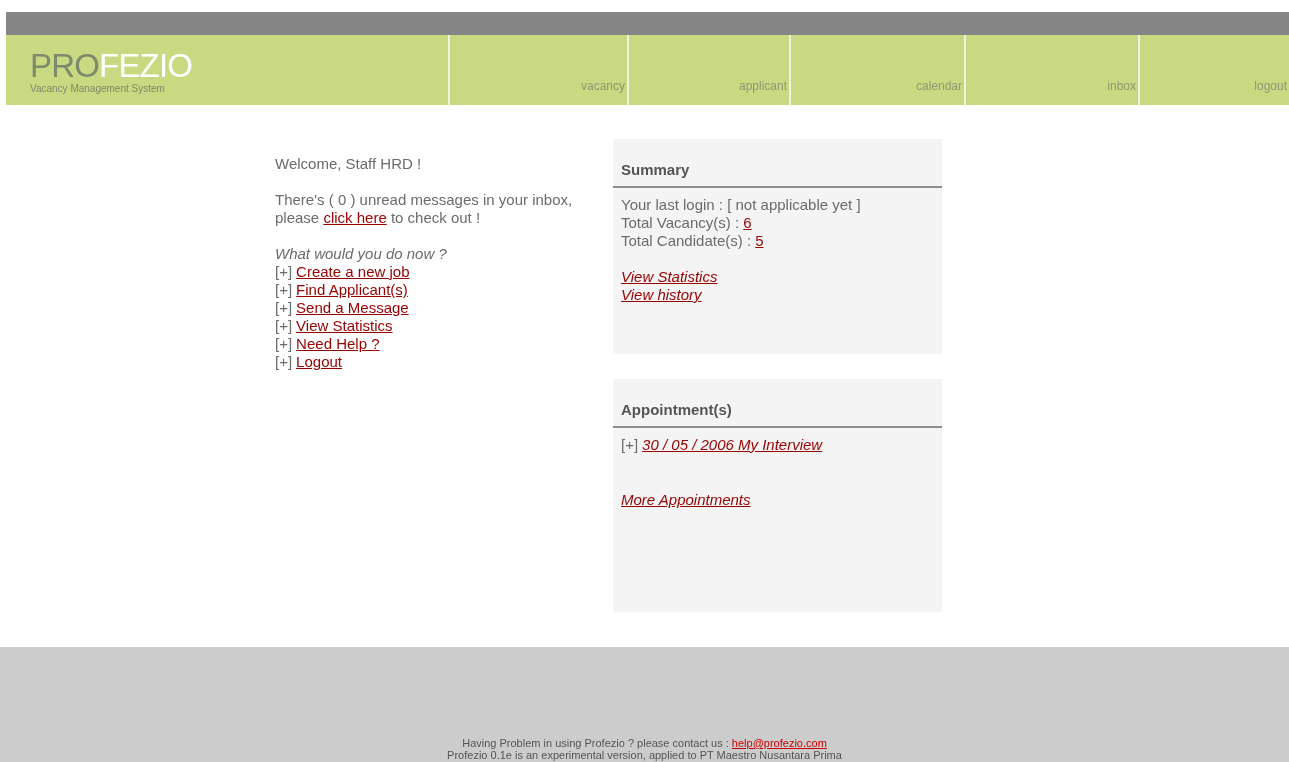  What do you see at coordinates (352, 308) in the screenshot?
I see `action-link: Send a Message` at bounding box center [352, 308].